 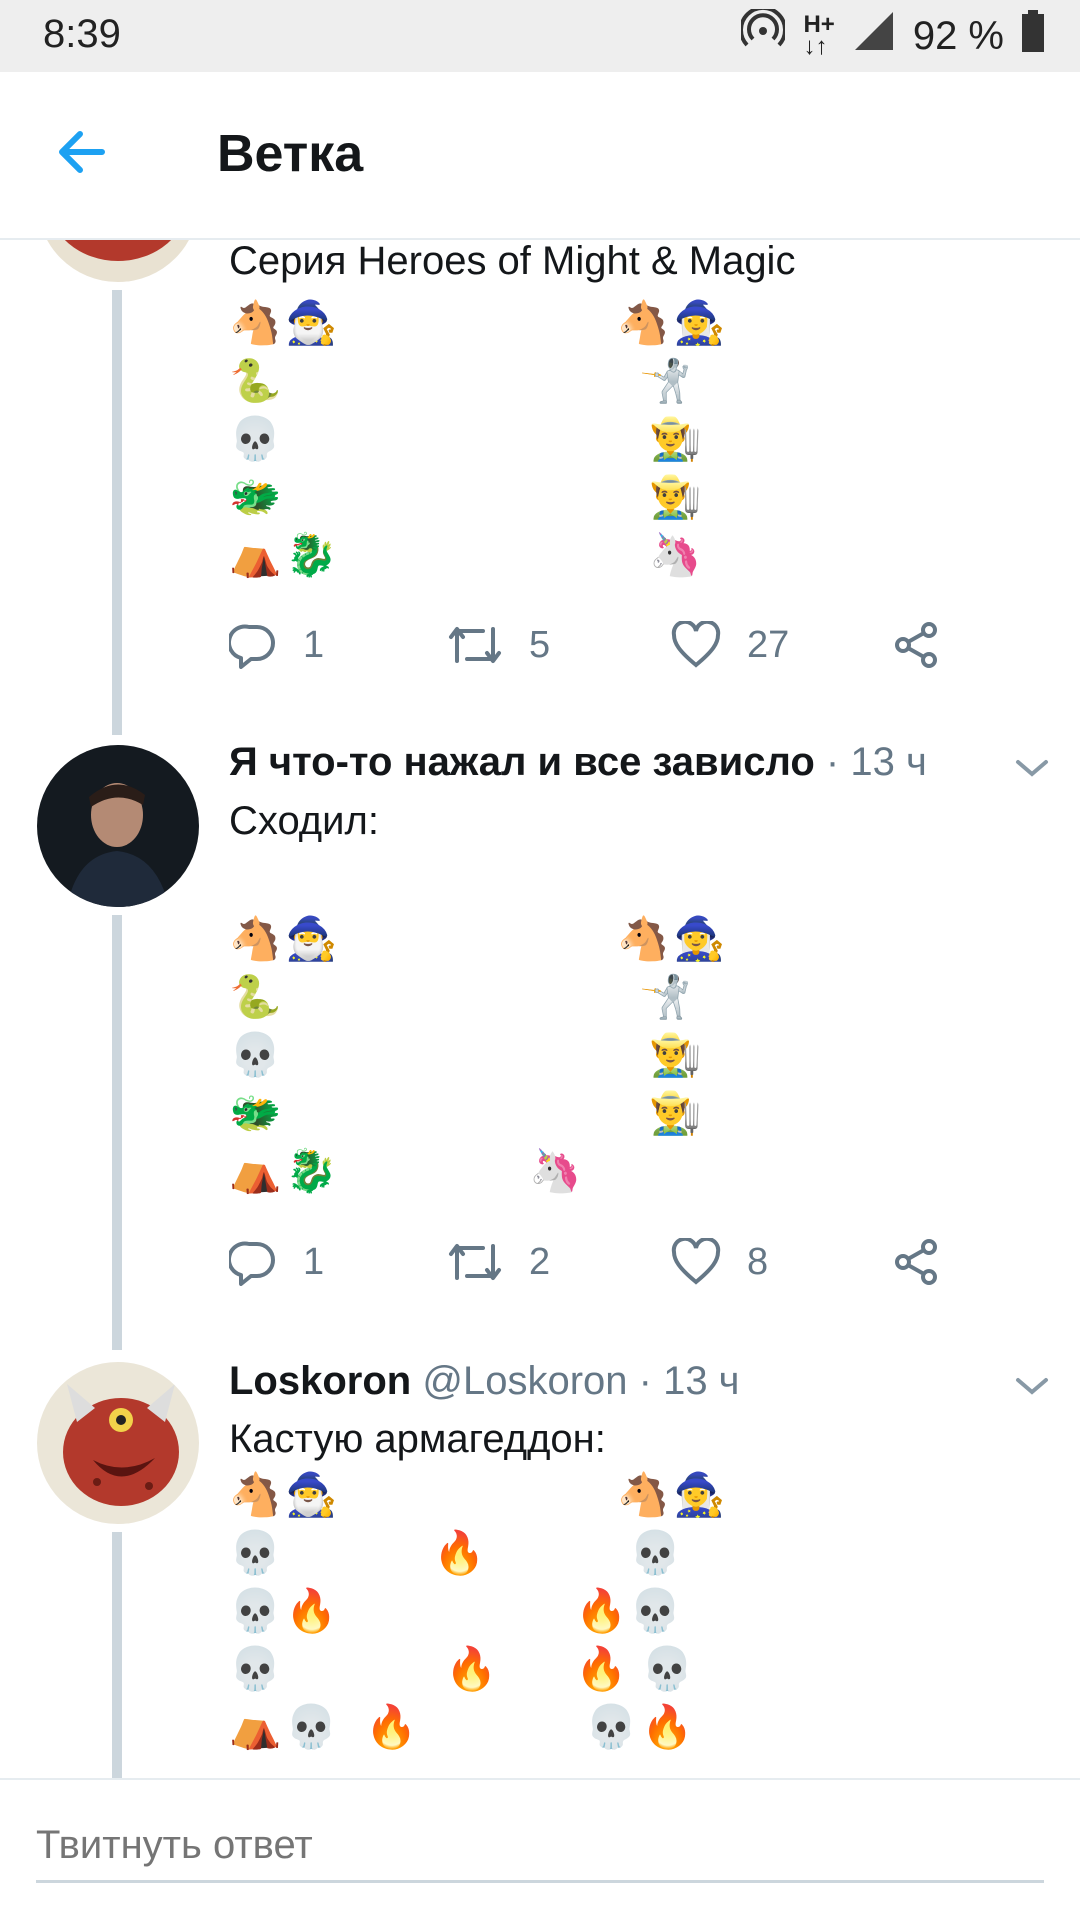 I want to click on tweet-text: Сходил:, so click(x=304, y=821).